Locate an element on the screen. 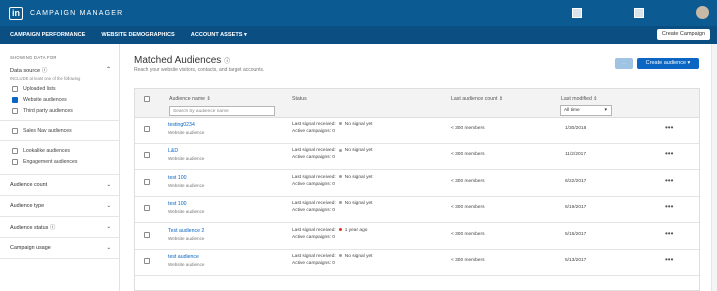 The height and width of the screenshot is (291, 717). signal-value: 1 year ago is located at coordinates (356, 230).